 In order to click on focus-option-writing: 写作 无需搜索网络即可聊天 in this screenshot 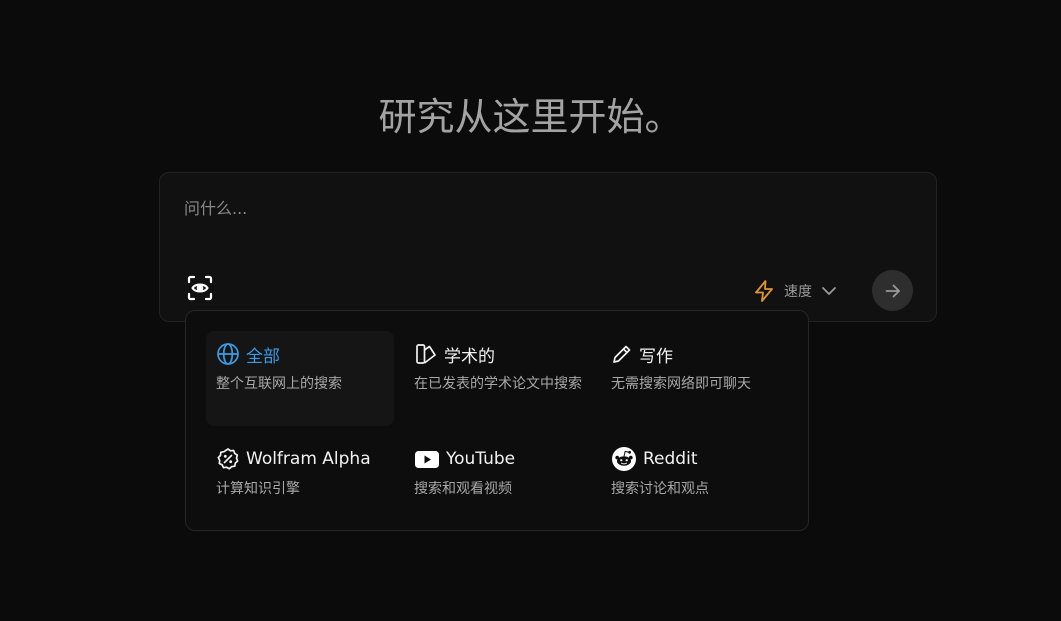, I will do `click(695, 378)`.